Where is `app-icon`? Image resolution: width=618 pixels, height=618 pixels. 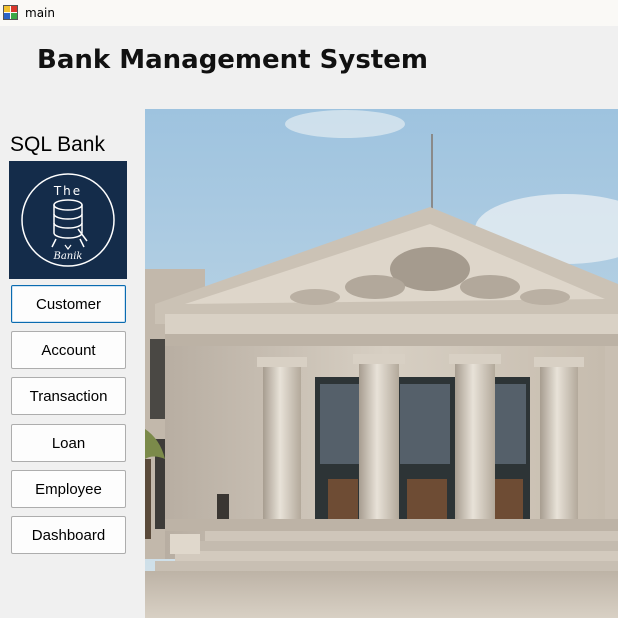
app-icon is located at coordinates (10, 12).